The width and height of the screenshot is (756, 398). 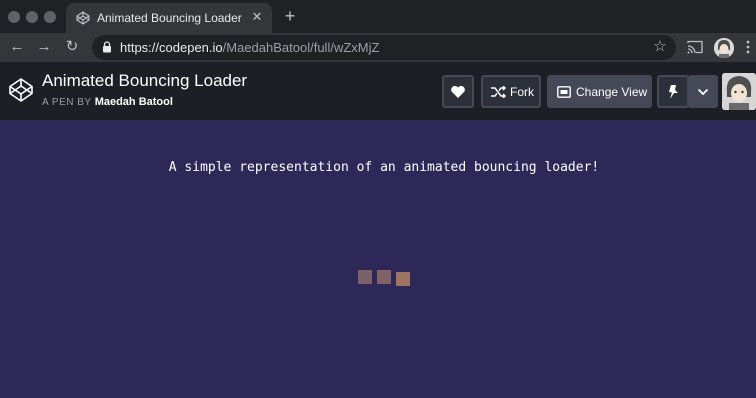 I want to click on window-zoom-button, so click(x=50, y=17).